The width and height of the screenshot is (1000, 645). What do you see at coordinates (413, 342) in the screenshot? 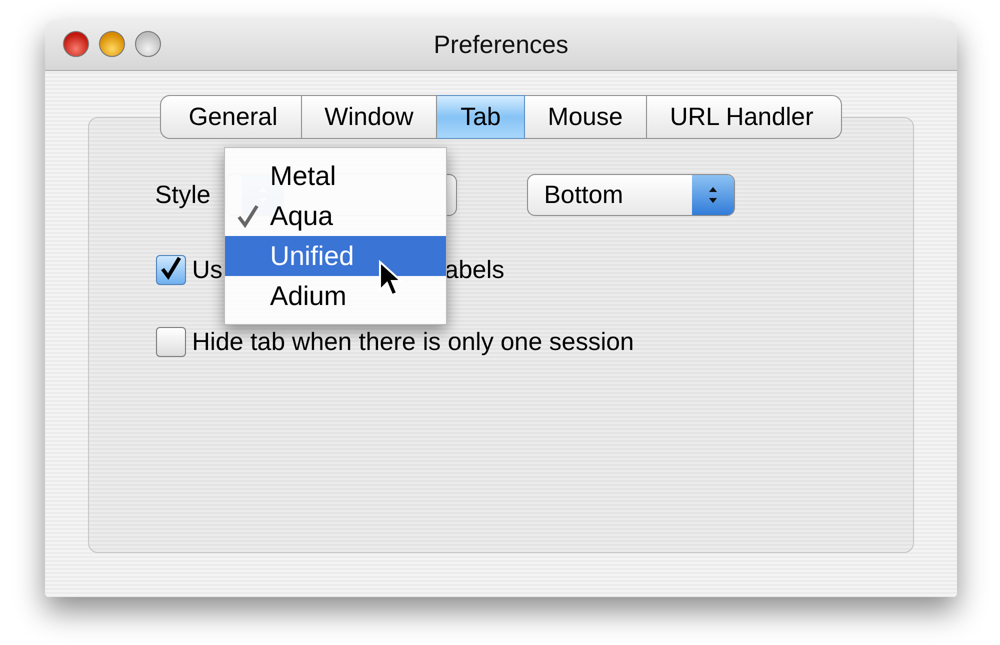
I see `checkbox-label: Hide tab when there is only one session` at bounding box center [413, 342].